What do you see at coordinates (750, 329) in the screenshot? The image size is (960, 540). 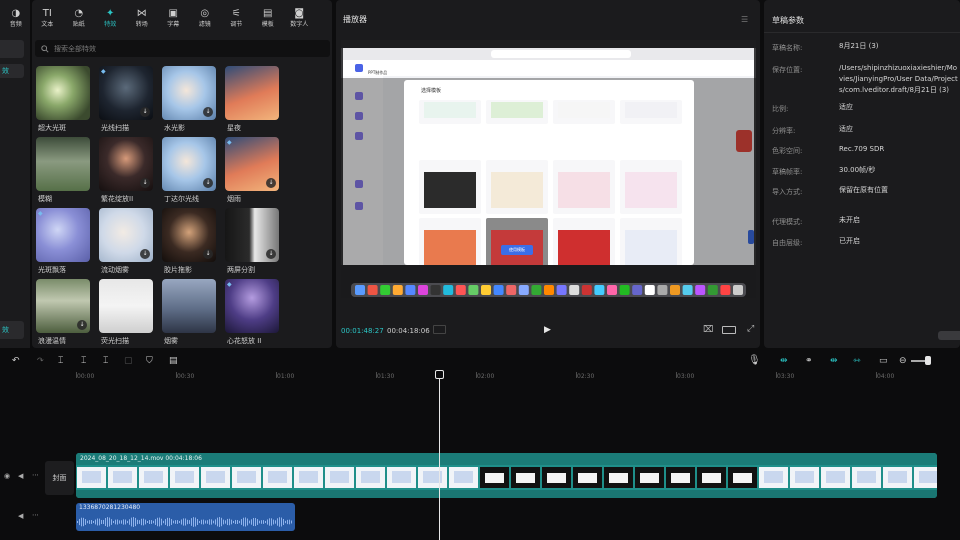 I see `fullscreen-icon: ⤢` at bounding box center [750, 329].